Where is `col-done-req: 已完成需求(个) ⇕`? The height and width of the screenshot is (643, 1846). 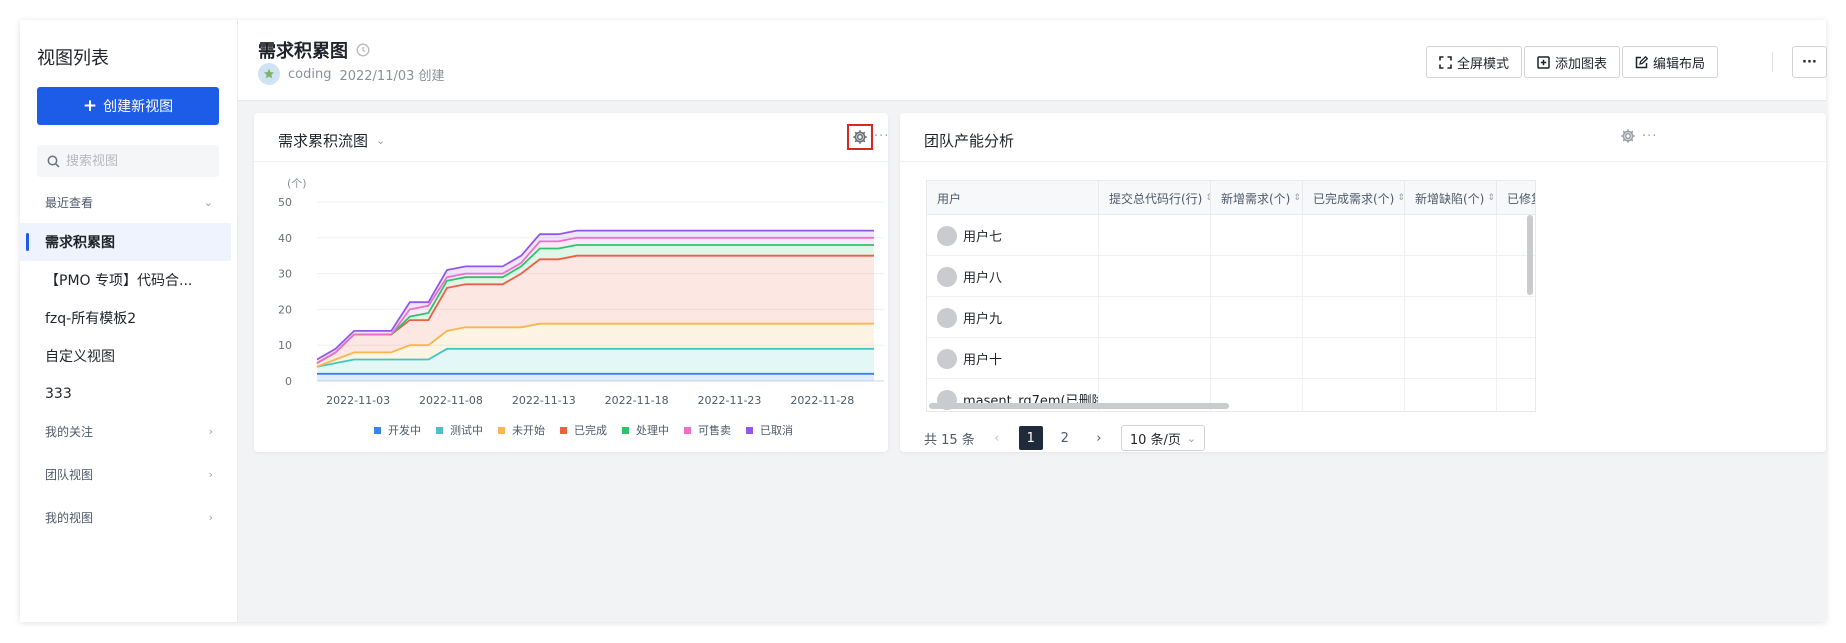 col-done-req: 已完成需求(个) ⇕ is located at coordinates (1354, 198).